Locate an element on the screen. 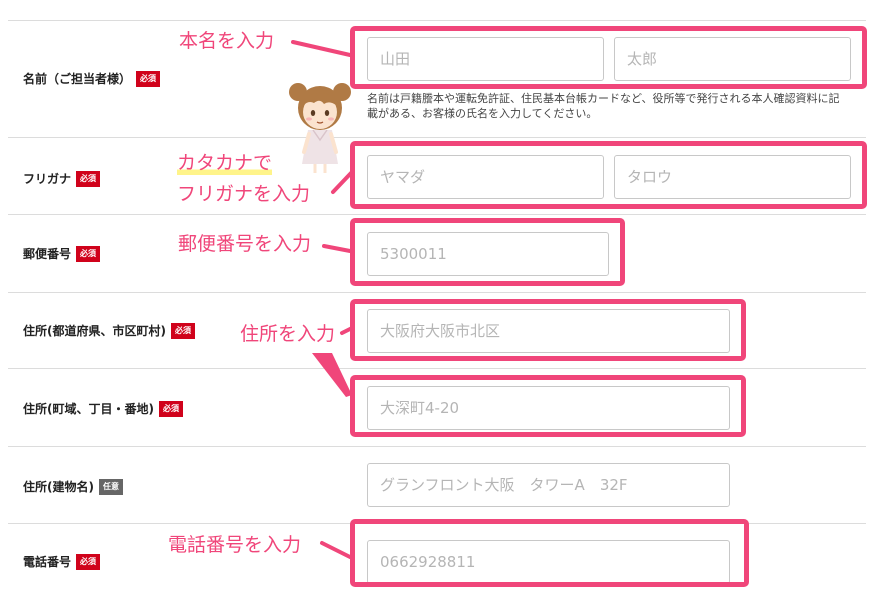 Image resolution: width=885 pixels, height=589 pixels. first-name-input is located at coordinates (732, 59).